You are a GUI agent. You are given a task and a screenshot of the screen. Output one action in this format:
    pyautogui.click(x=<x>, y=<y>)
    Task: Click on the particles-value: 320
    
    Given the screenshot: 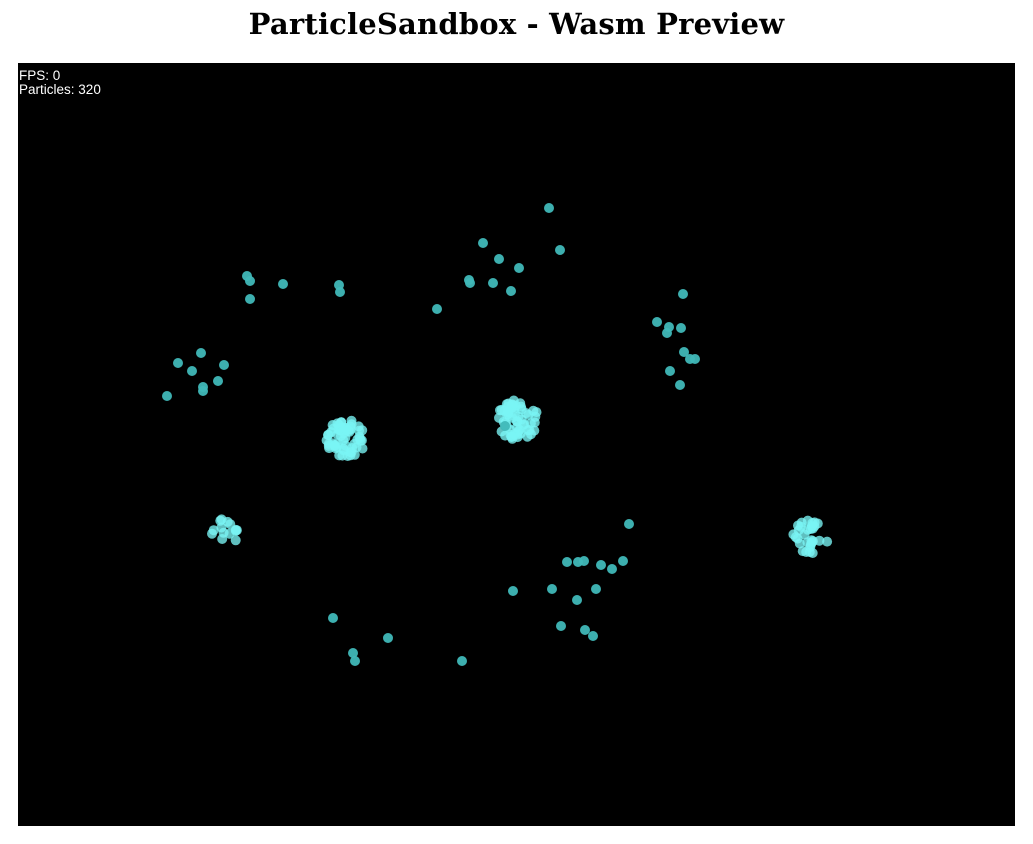 What is the action you would take?
    pyautogui.click(x=89, y=89)
    